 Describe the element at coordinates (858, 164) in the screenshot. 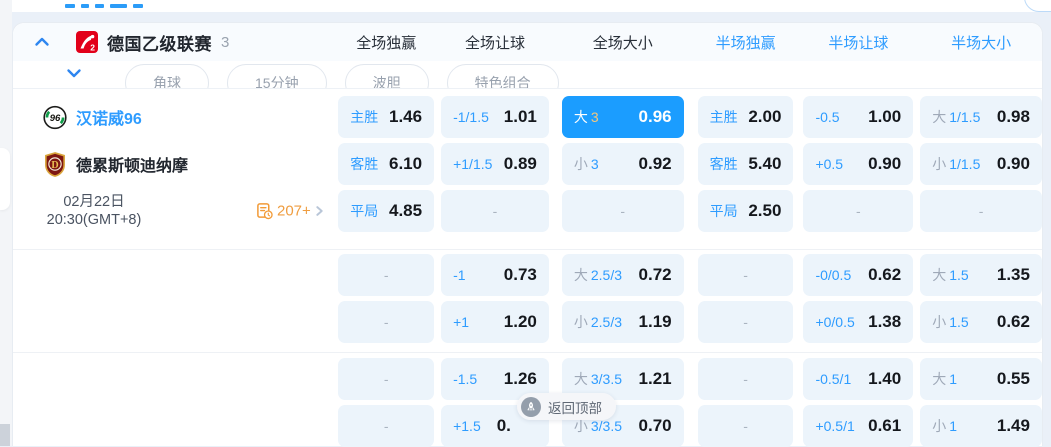

I see `odds-cell-ht-handicap-away: +0.5 0.90` at that location.